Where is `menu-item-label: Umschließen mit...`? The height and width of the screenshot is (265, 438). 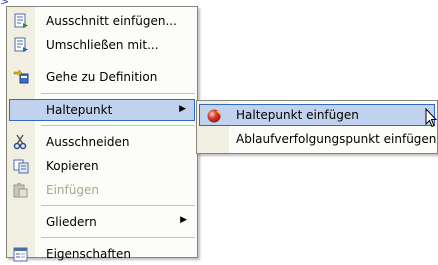 menu-item-label: Umschließen mit... is located at coordinates (102, 45).